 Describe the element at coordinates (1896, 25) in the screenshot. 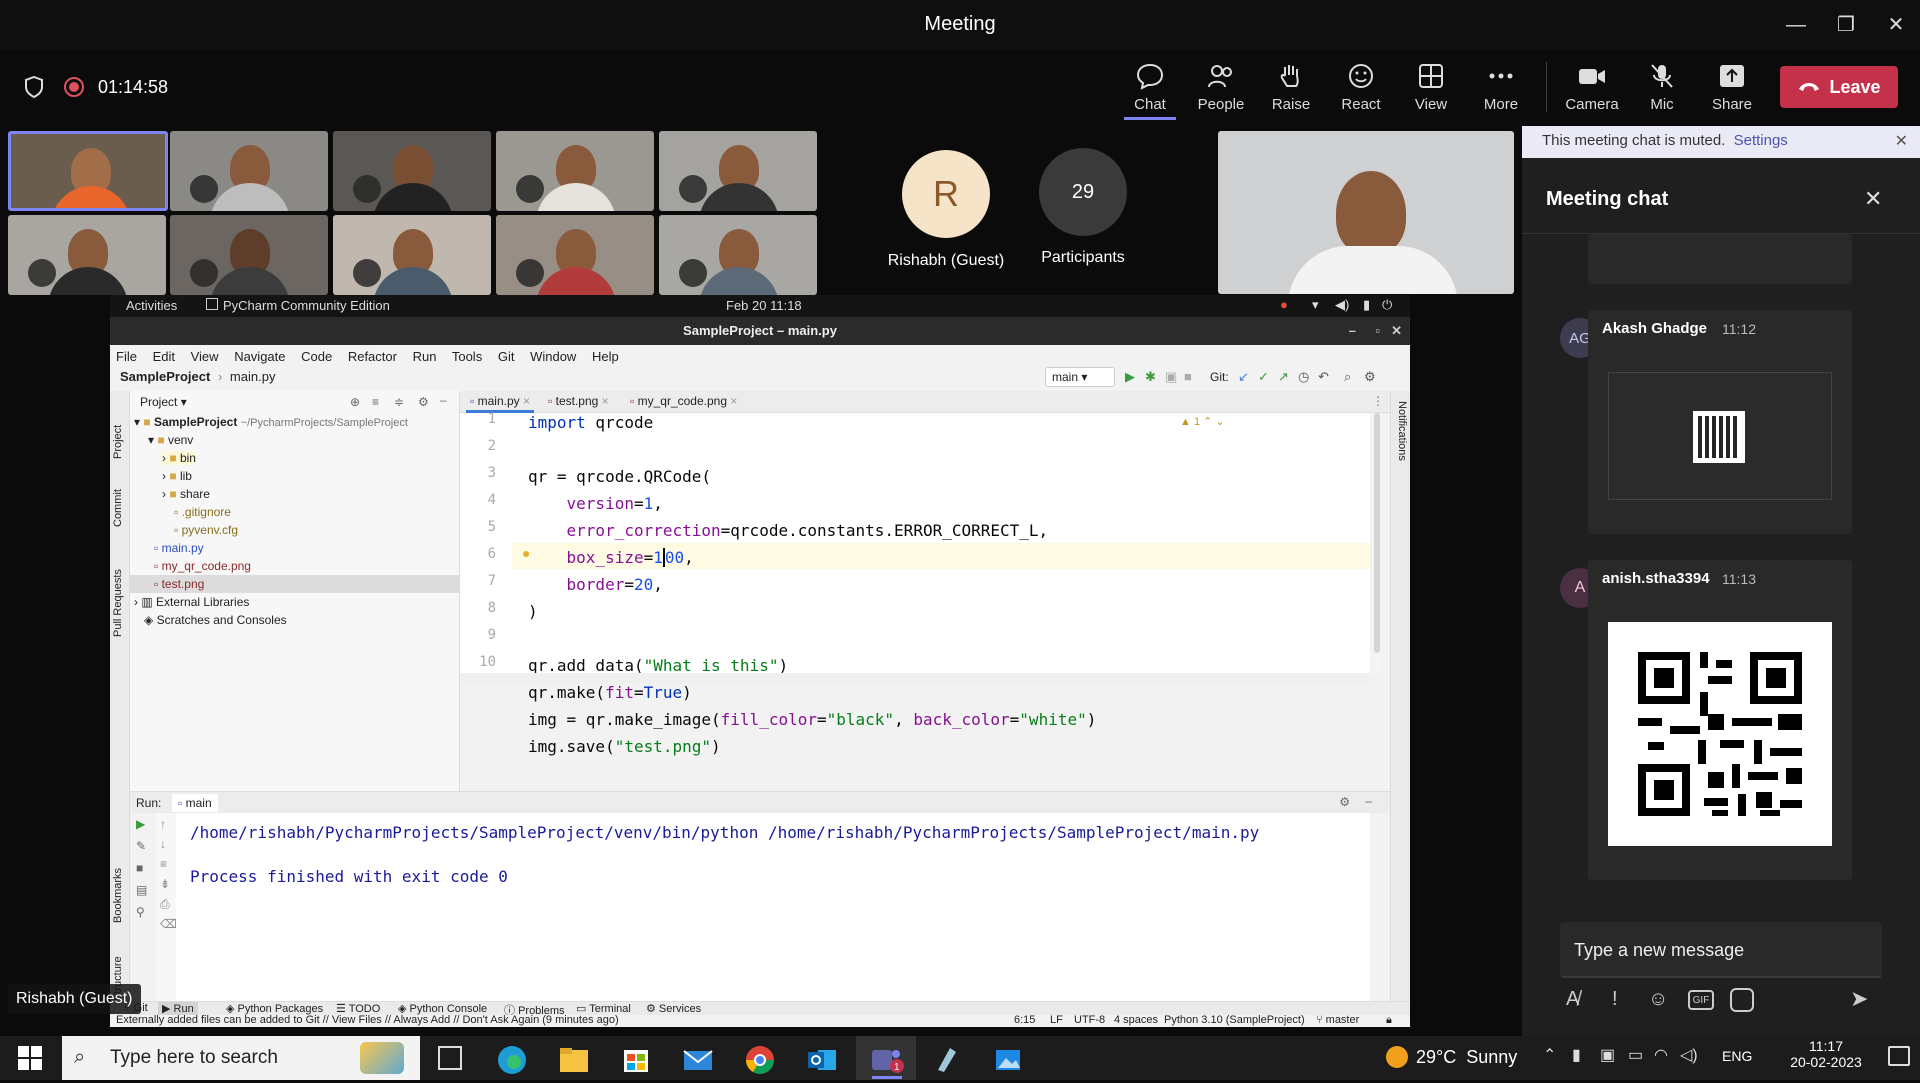

I see `close-window-button: ✕` at that location.